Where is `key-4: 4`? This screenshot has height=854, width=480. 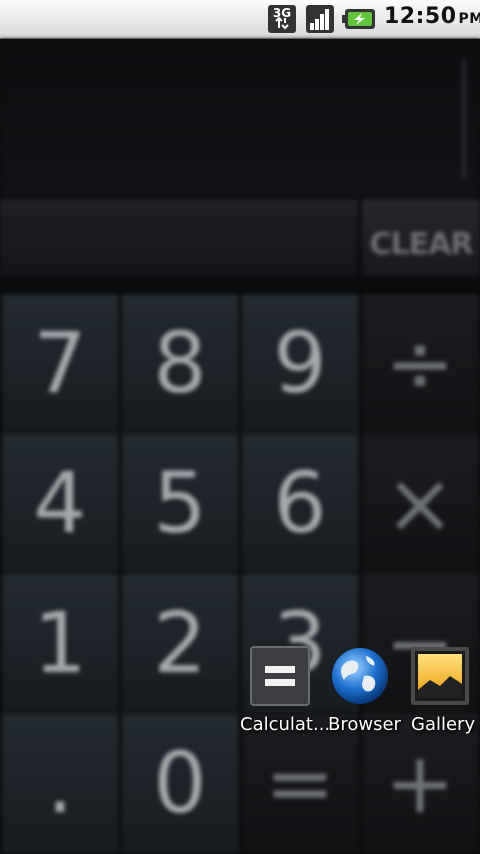
key-4: 4 is located at coordinates (61, 504).